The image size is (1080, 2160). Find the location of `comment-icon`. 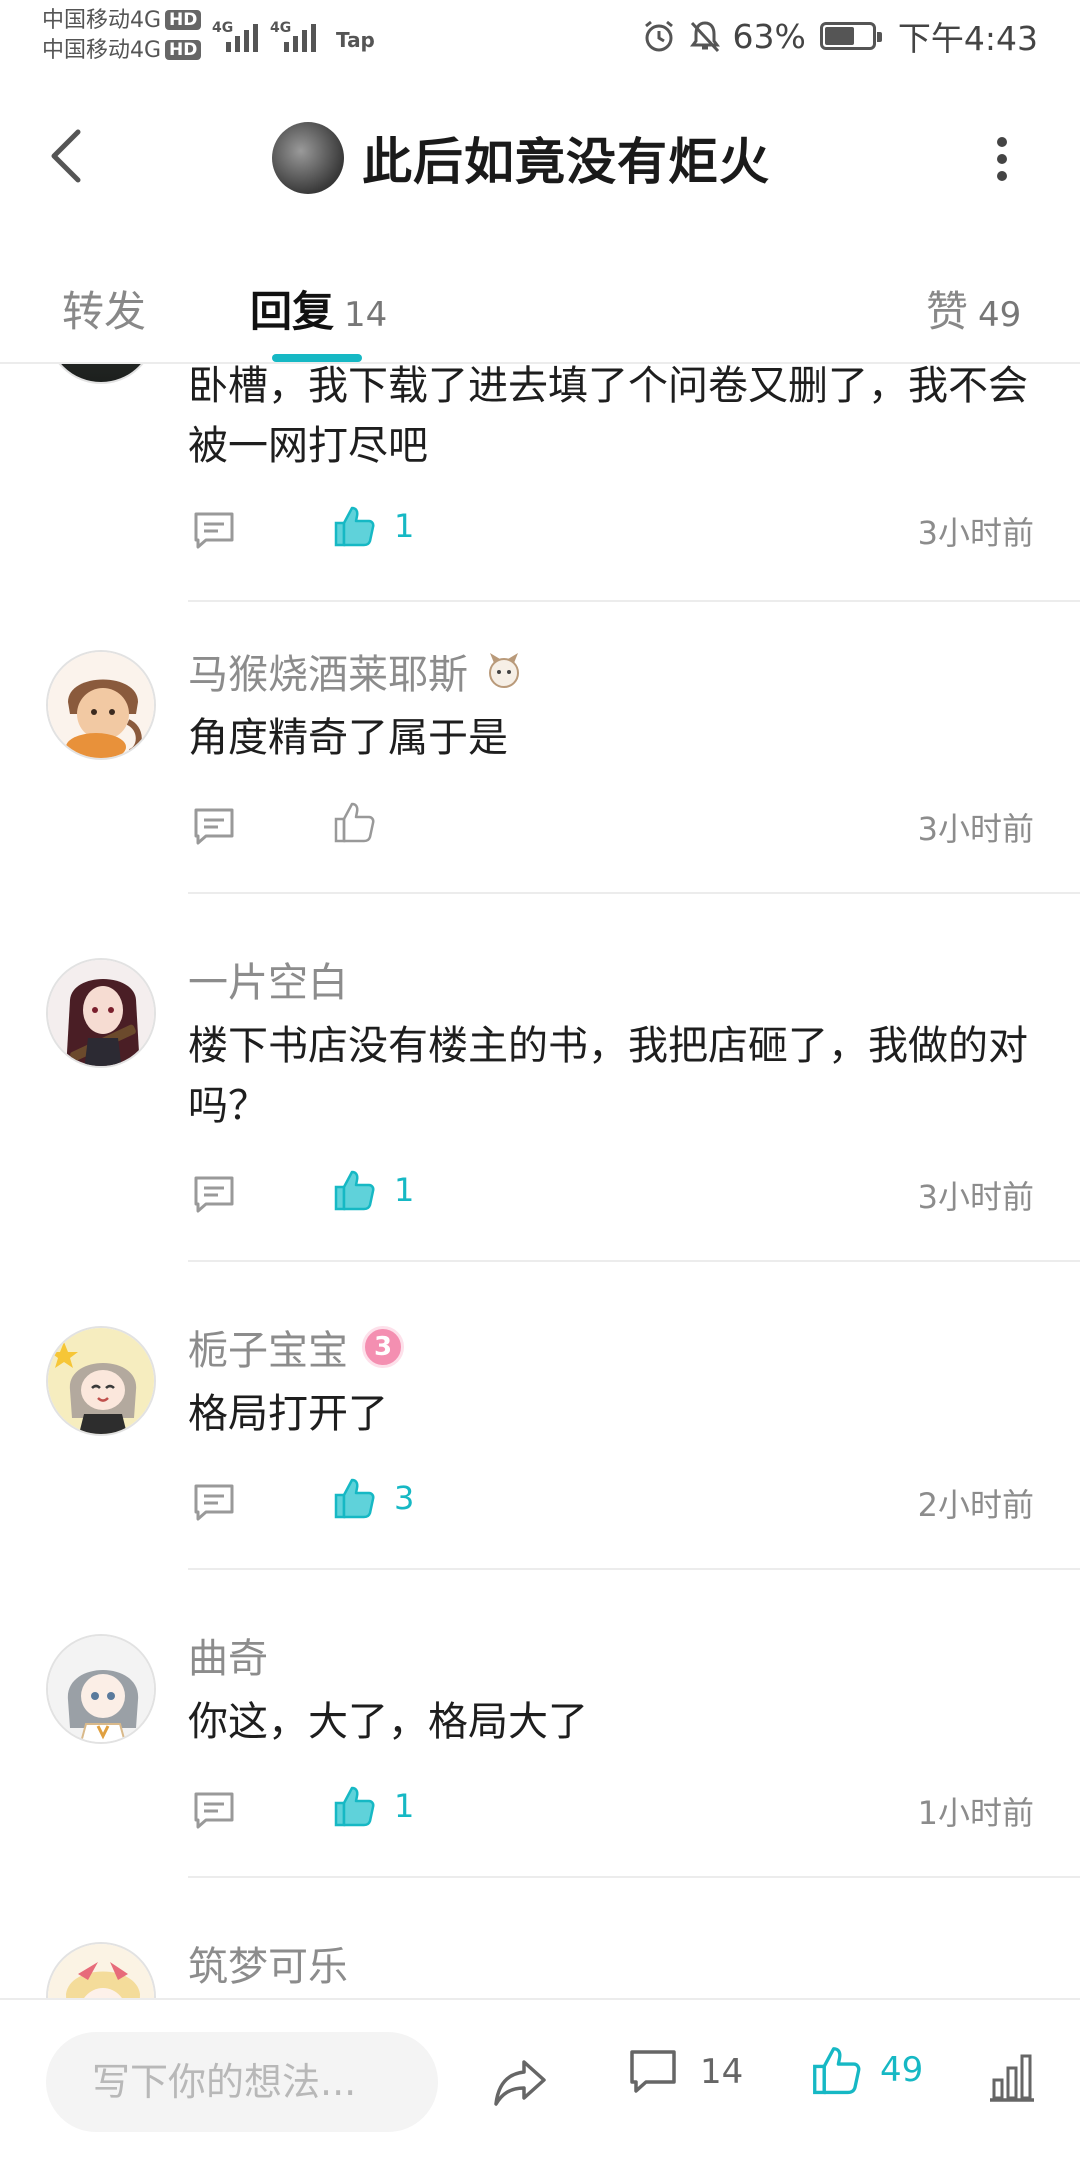

comment-icon is located at coordinates (653, 2071).